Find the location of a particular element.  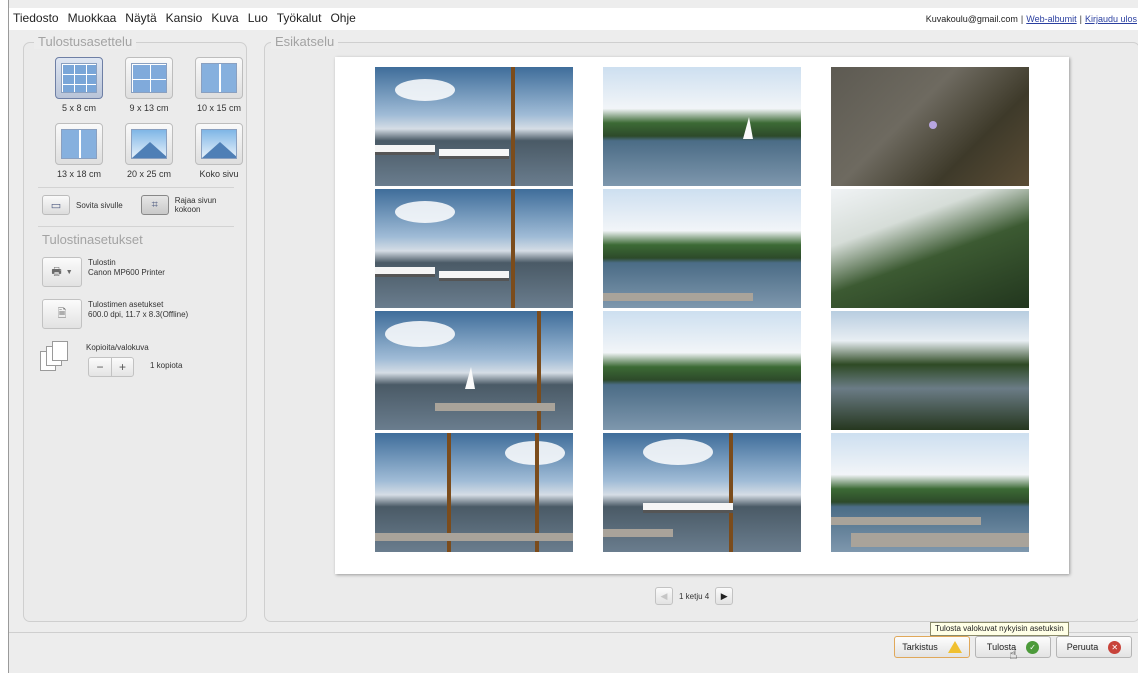

logout-link: Kirjaudu ulos is located at coordinates (1111, 19).